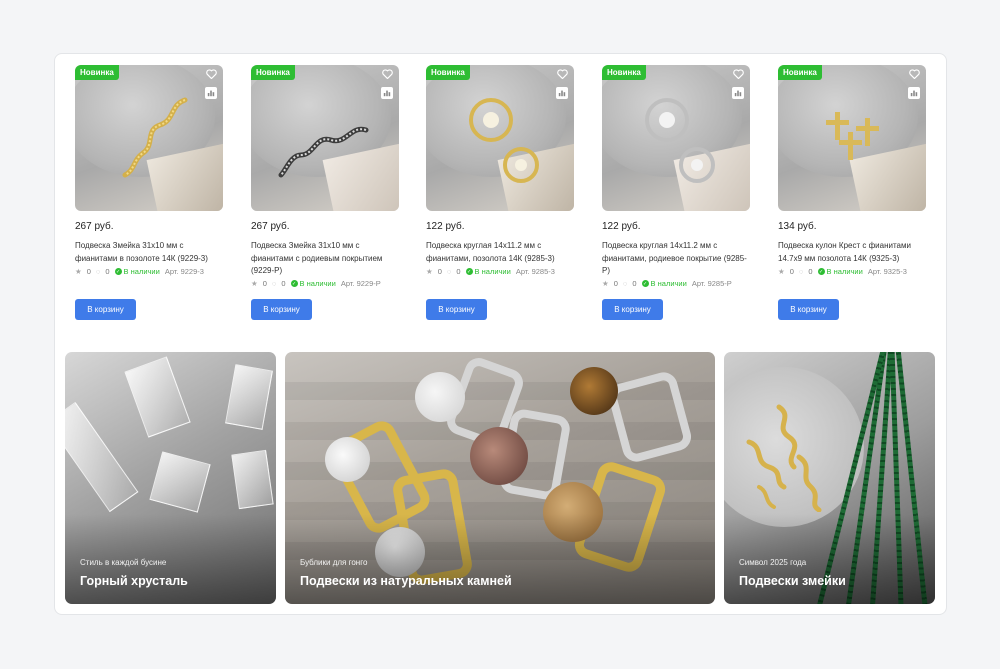 The width and height of the screenshot is (1000, 669). I want to click on cross-pendant-gold, so click(852, 136).